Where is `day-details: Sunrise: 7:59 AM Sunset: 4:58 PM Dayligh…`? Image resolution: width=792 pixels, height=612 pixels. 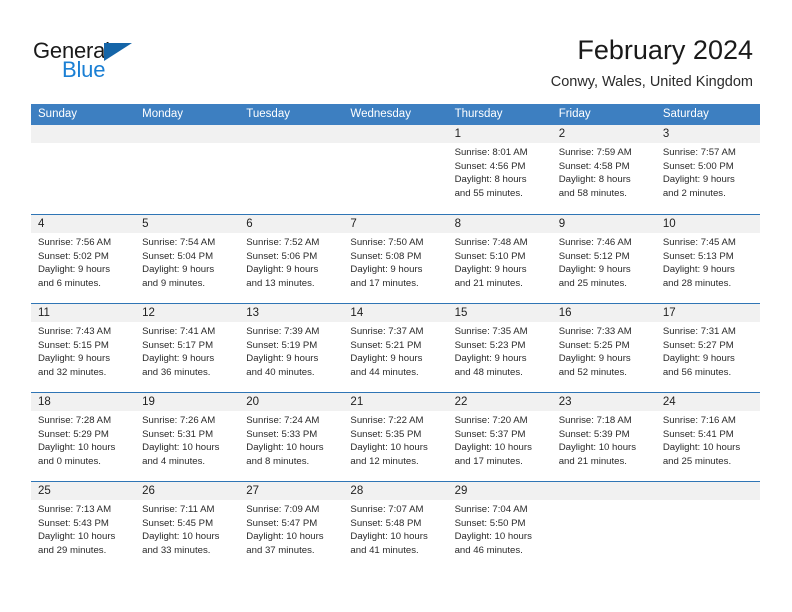
day-details: Sunrise: 7:59 AM Sunset: 4:58 PM Dayligh… is located at coordinates (604, 171).